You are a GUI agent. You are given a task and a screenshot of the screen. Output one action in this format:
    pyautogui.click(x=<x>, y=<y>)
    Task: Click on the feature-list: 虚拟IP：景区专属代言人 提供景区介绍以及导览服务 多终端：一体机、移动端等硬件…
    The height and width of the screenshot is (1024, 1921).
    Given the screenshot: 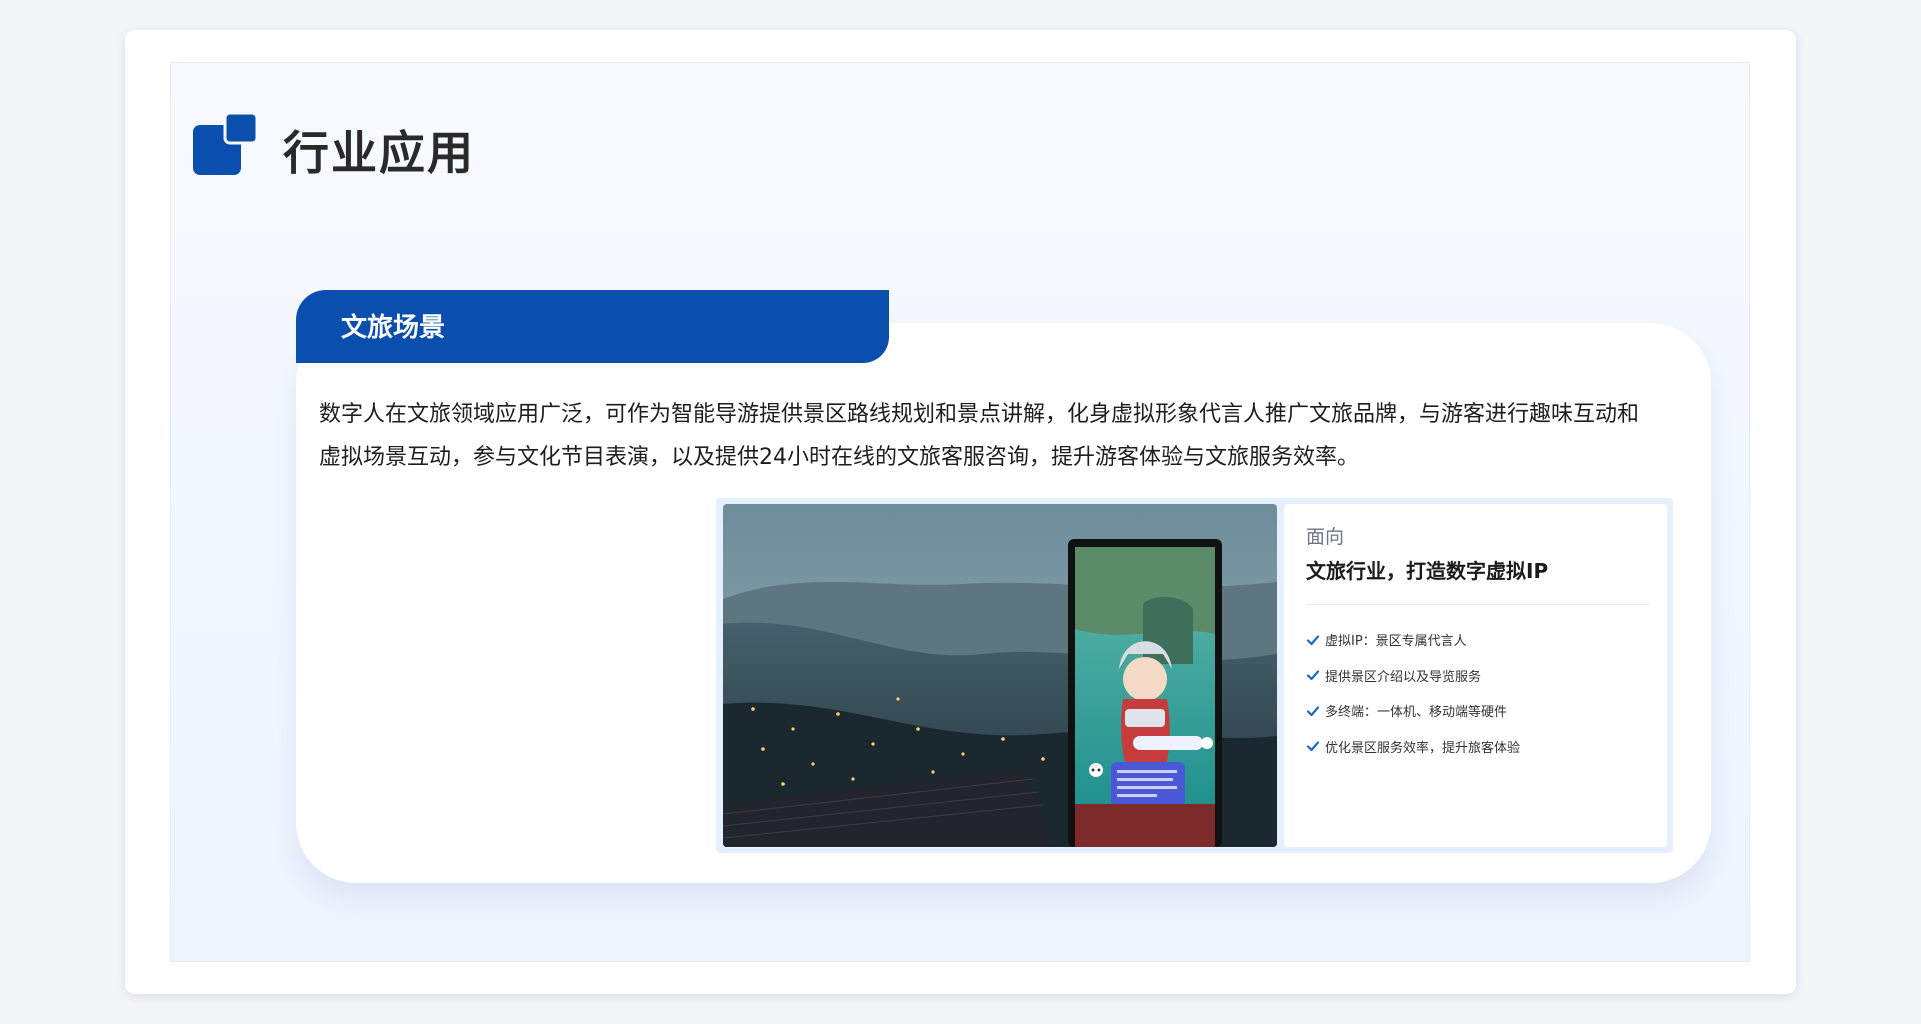 What is the action you would take?
    pyautogui.click(x=1413, y=693)
    